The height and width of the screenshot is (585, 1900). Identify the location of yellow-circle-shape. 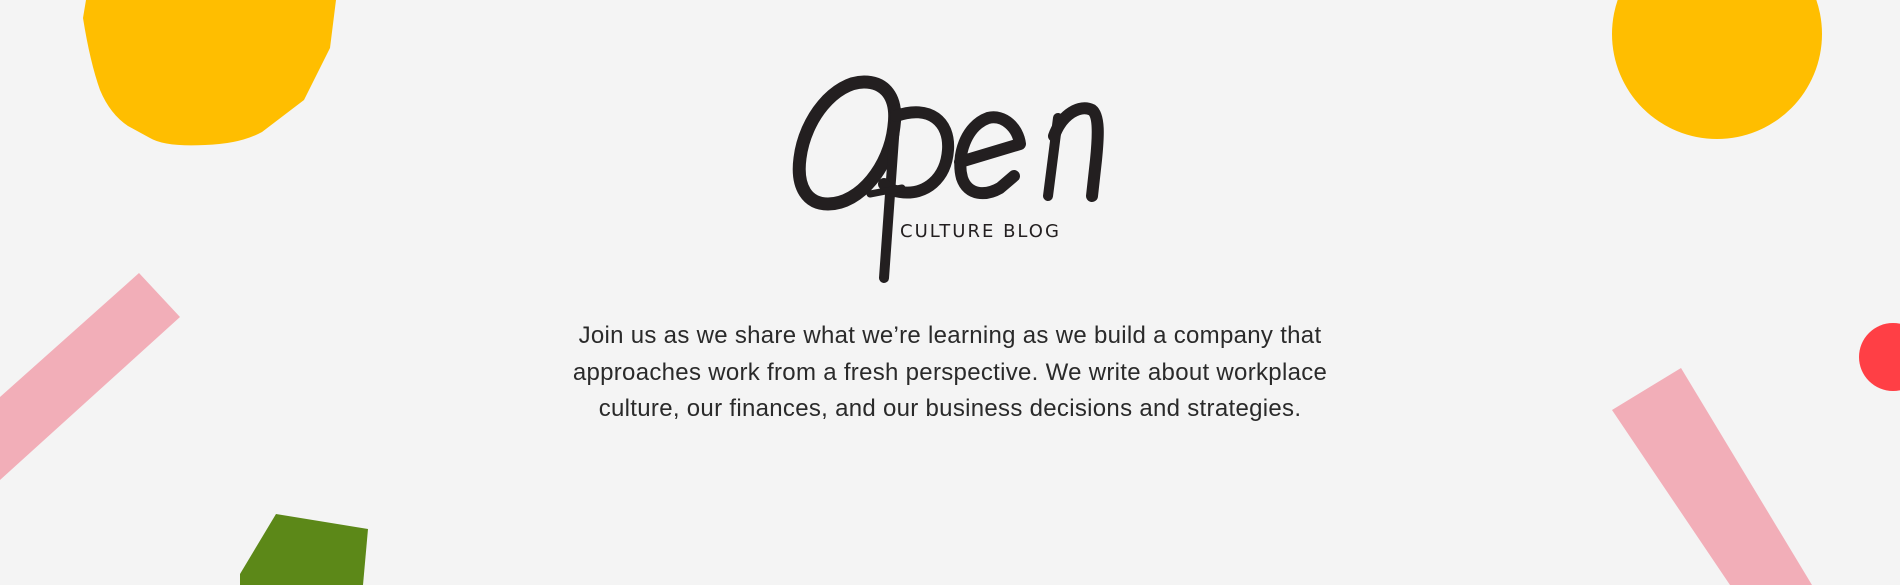
(1717, 69).